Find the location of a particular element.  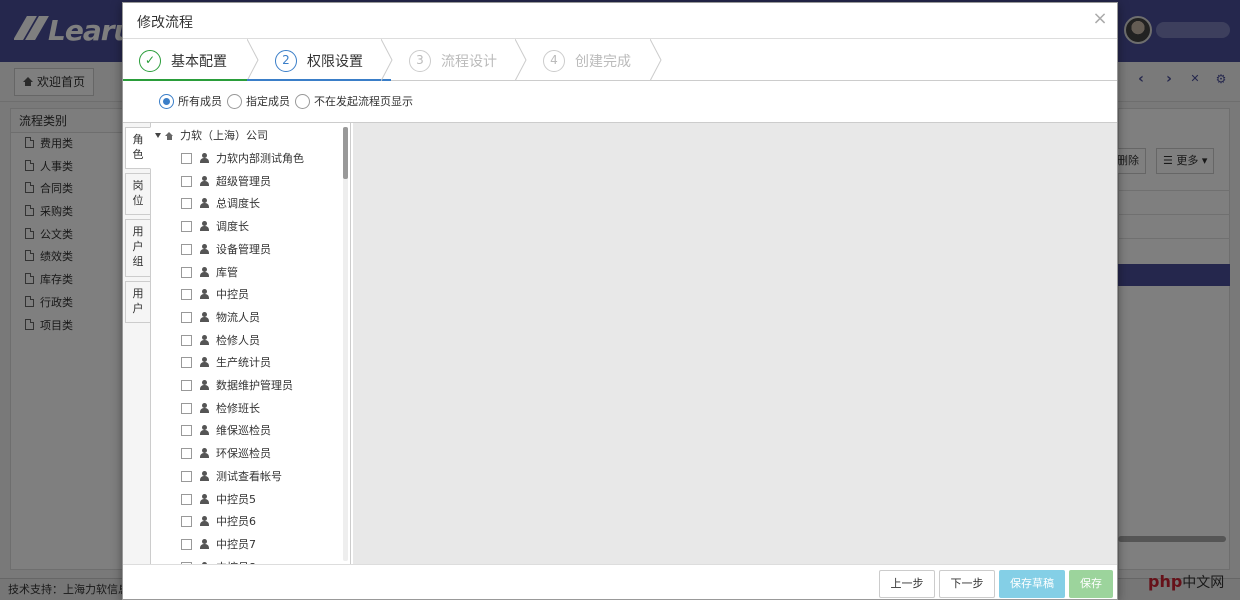

role-tree-item: 中控员6 is located at coordinates (218, 522).